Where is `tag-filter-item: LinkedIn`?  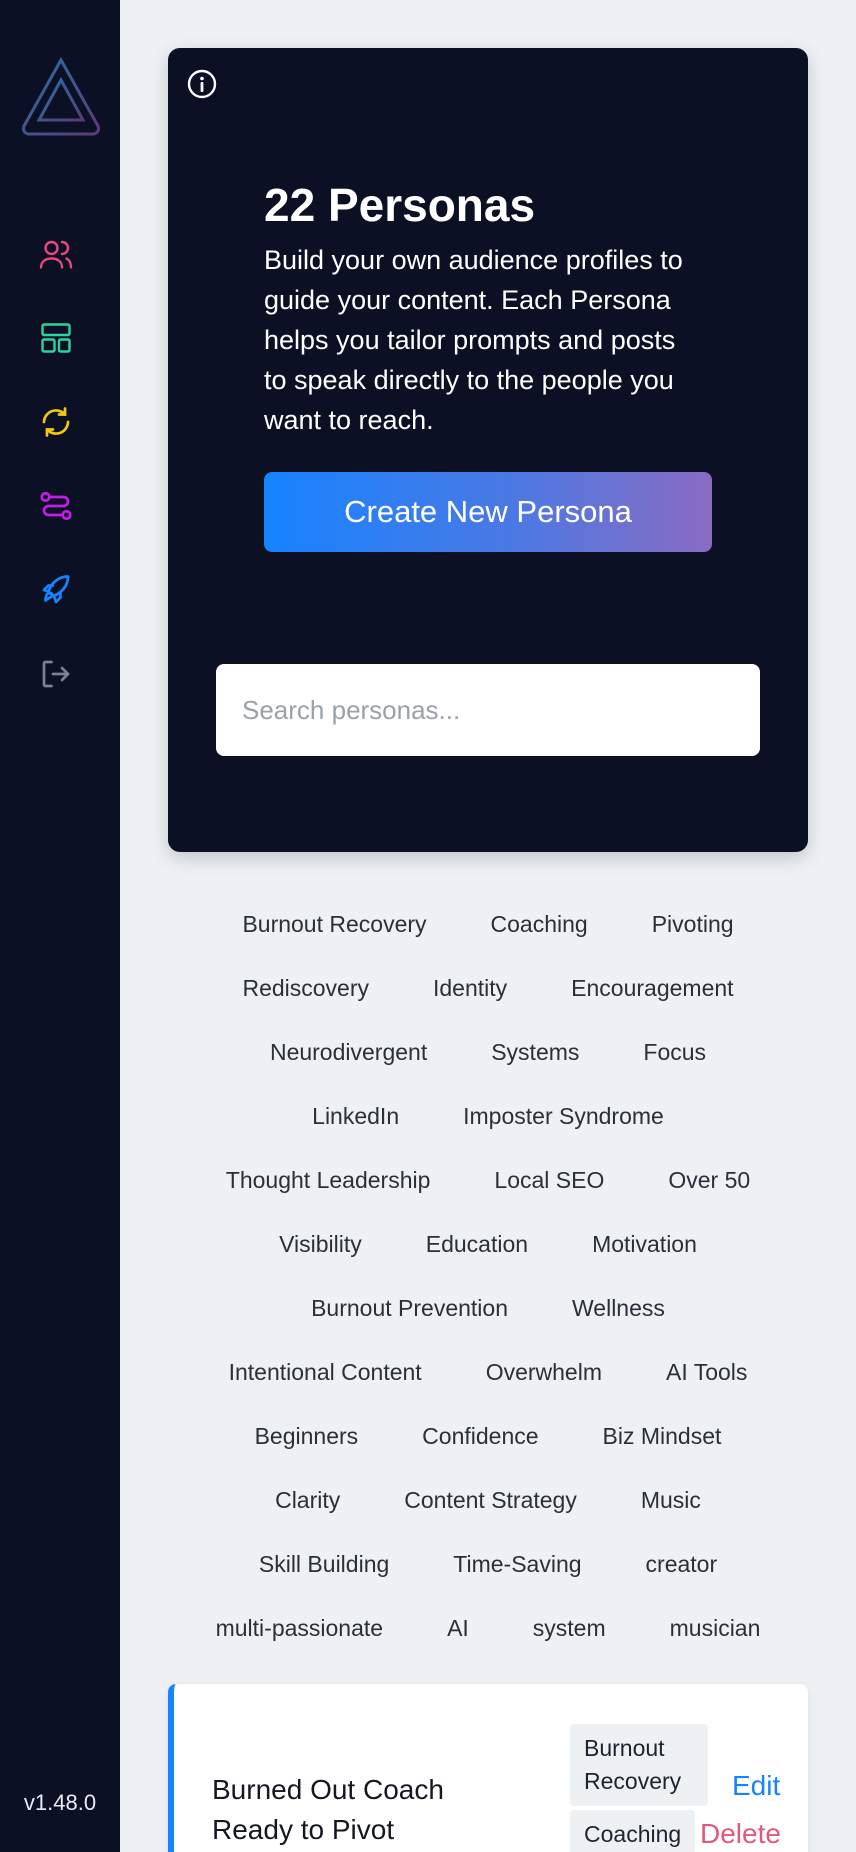
tag-filter-item: LinkedIn is located at coordinates (355, 1116).